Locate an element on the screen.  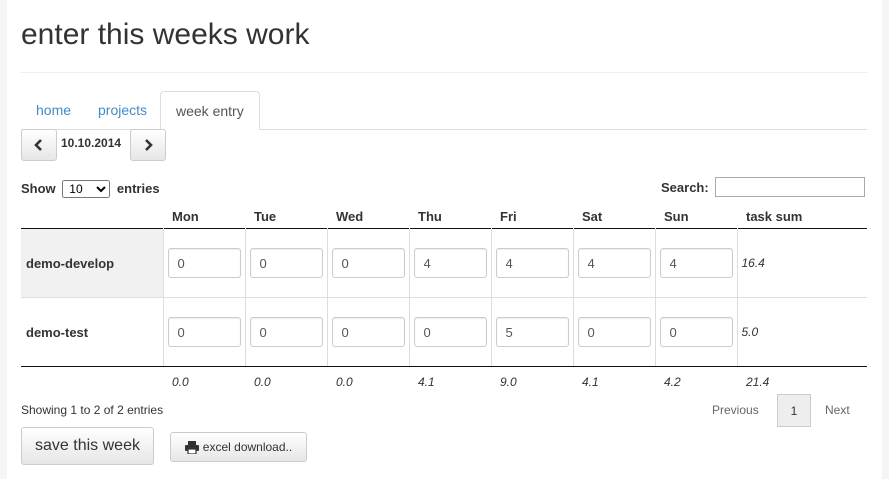
excel-download-label: excel download.. is located at coordinates (247, 447).